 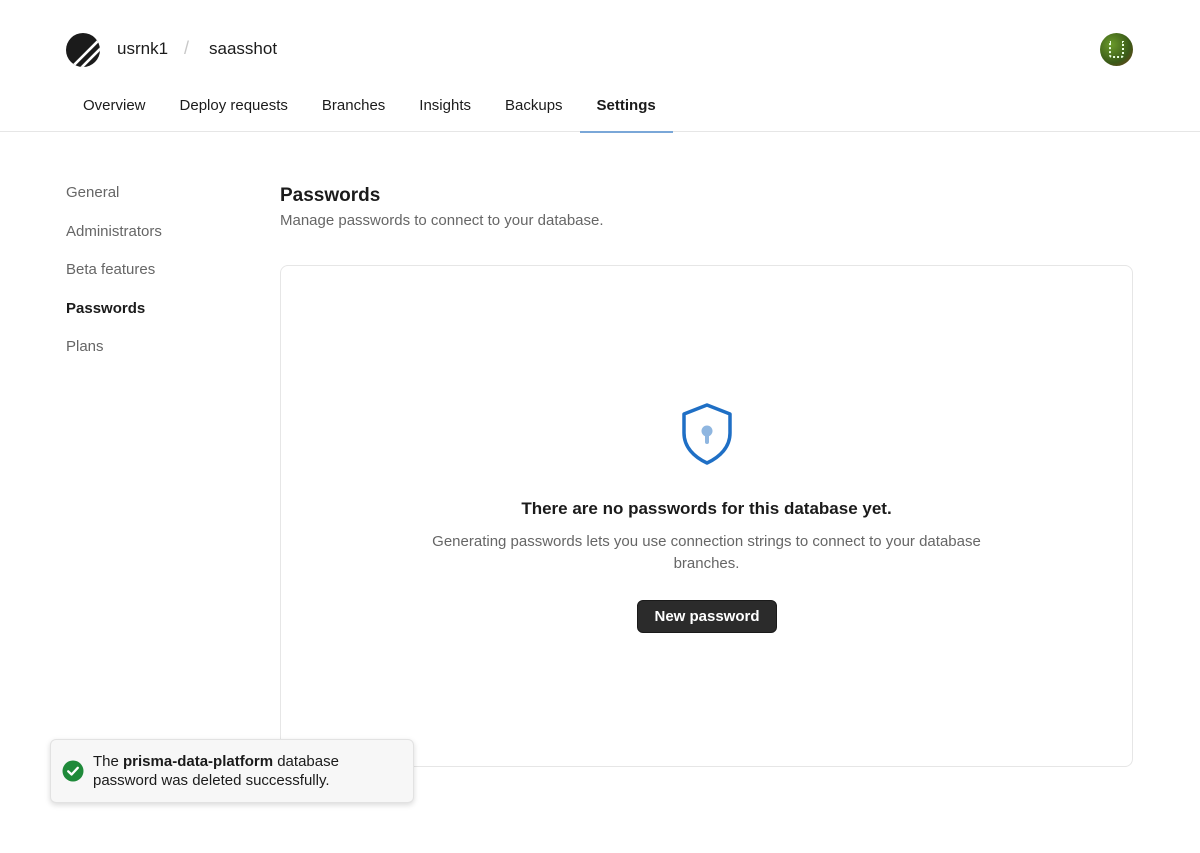 What do you see at coordinates (353, 111) in the screenshot?
I see `tab-branches: Branches` at bounding box center [353, 111].